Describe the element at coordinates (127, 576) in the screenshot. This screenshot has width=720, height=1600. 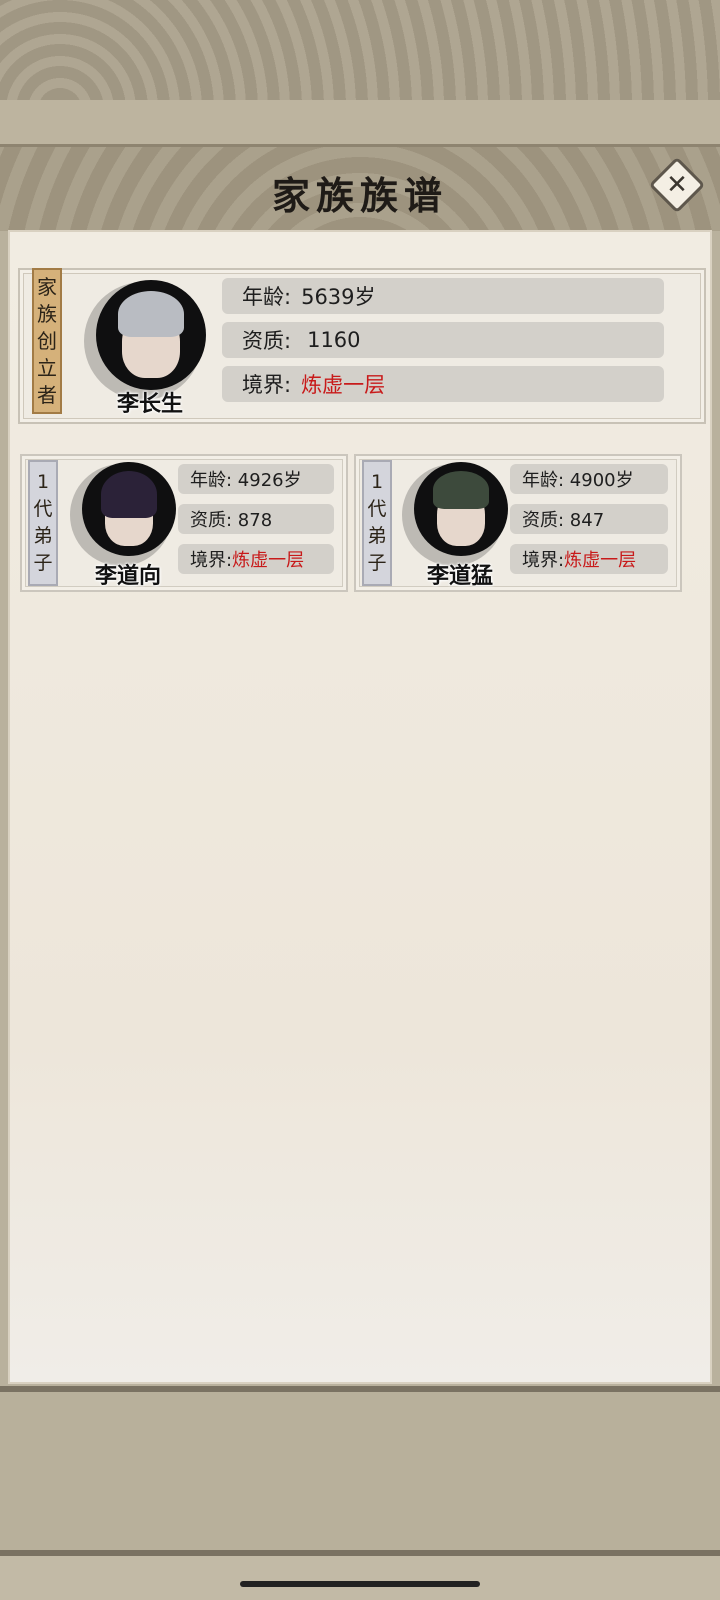
I see `disciple-name: 李道向` at that location.